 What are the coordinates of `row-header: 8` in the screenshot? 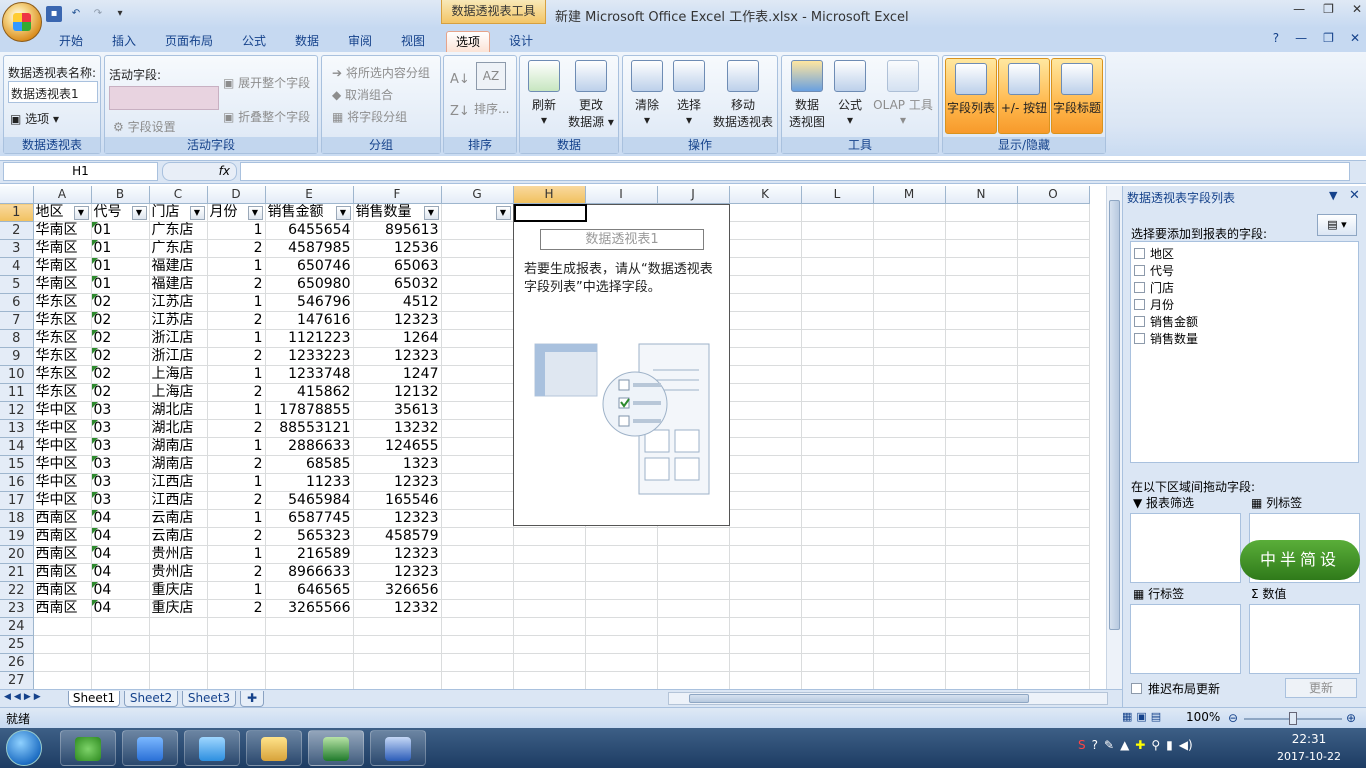 It's located at (17, 338).